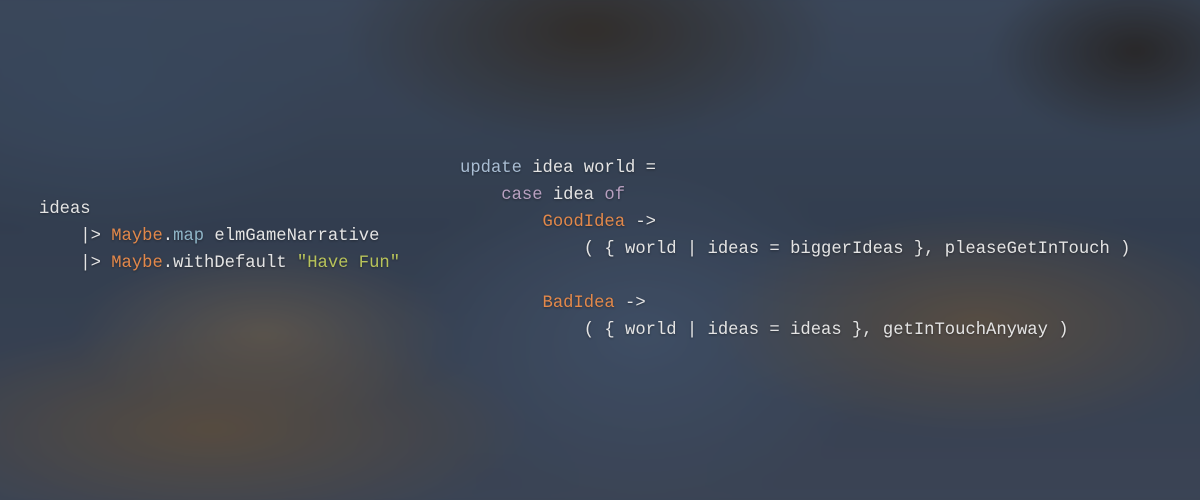 The width and height of the screenshot is (1200, 500). I want to click on code-signature: idea world =, so click(588, 168).